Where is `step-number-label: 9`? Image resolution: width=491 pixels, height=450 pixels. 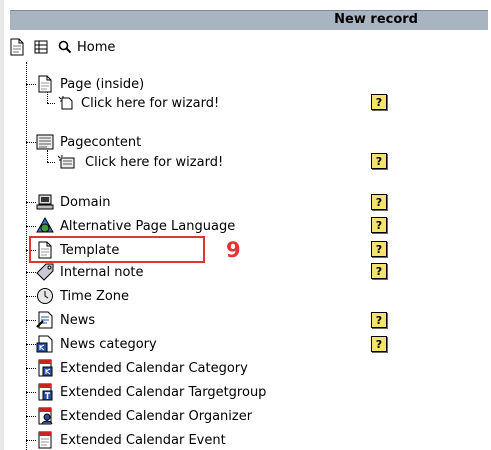
step-number-label: 9 is located at coordinates (233, 250).